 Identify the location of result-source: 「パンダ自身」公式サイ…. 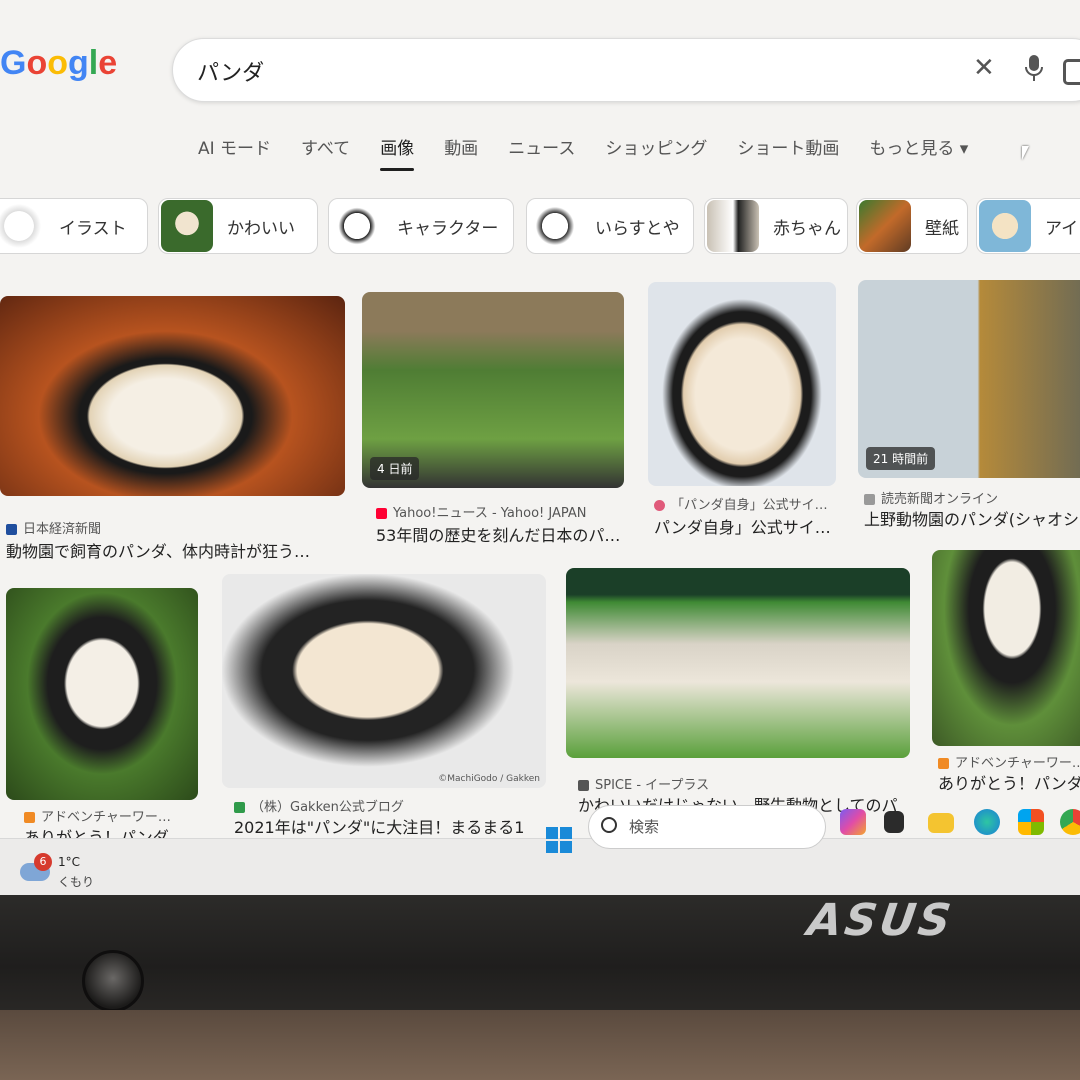
(744, 503).